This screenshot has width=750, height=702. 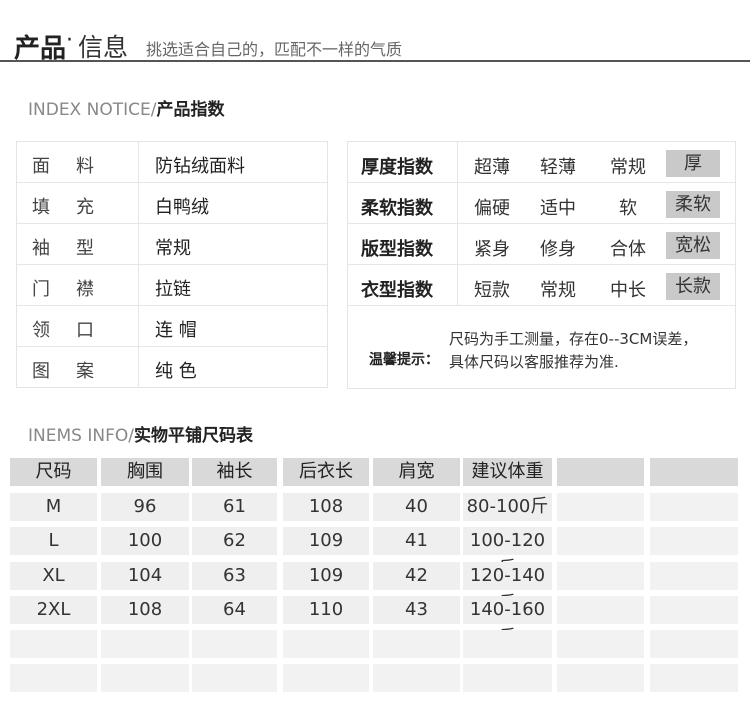 I want to click on size-table-cell: XL, so click(x=53, y=576).